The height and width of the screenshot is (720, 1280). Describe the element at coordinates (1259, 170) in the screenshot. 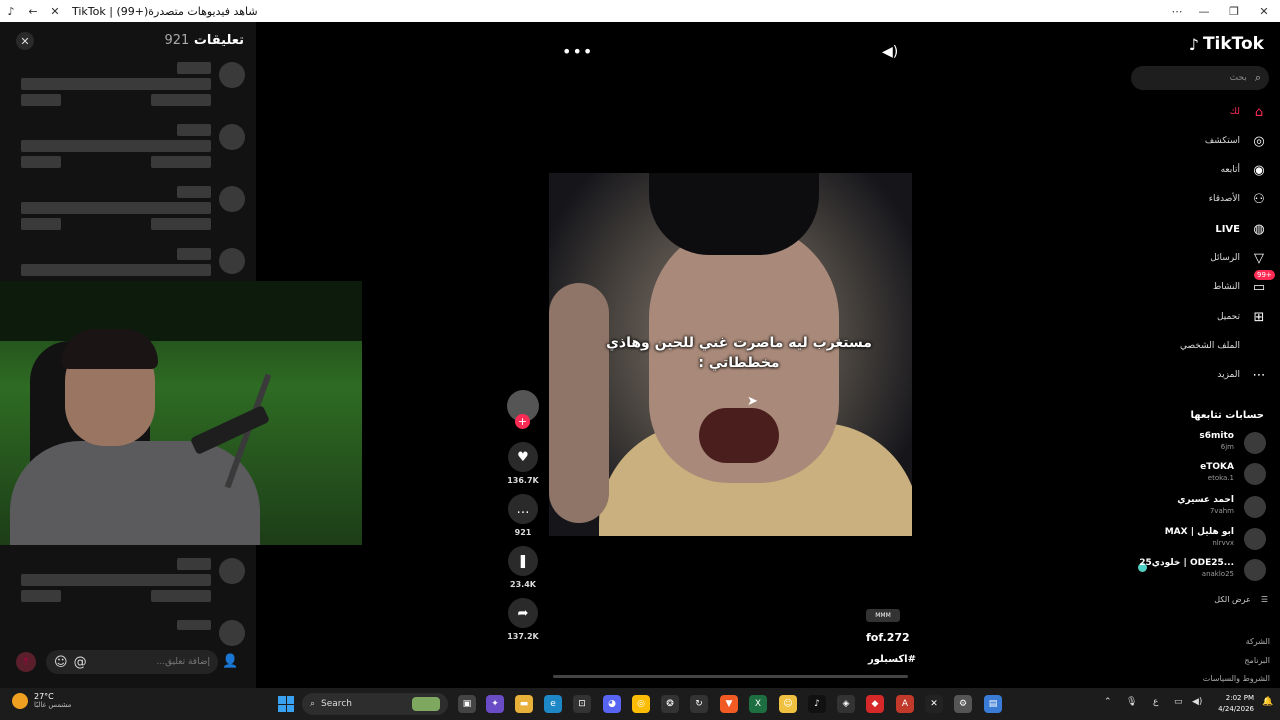

I see `following-avatar-icon: ◉` at that location.